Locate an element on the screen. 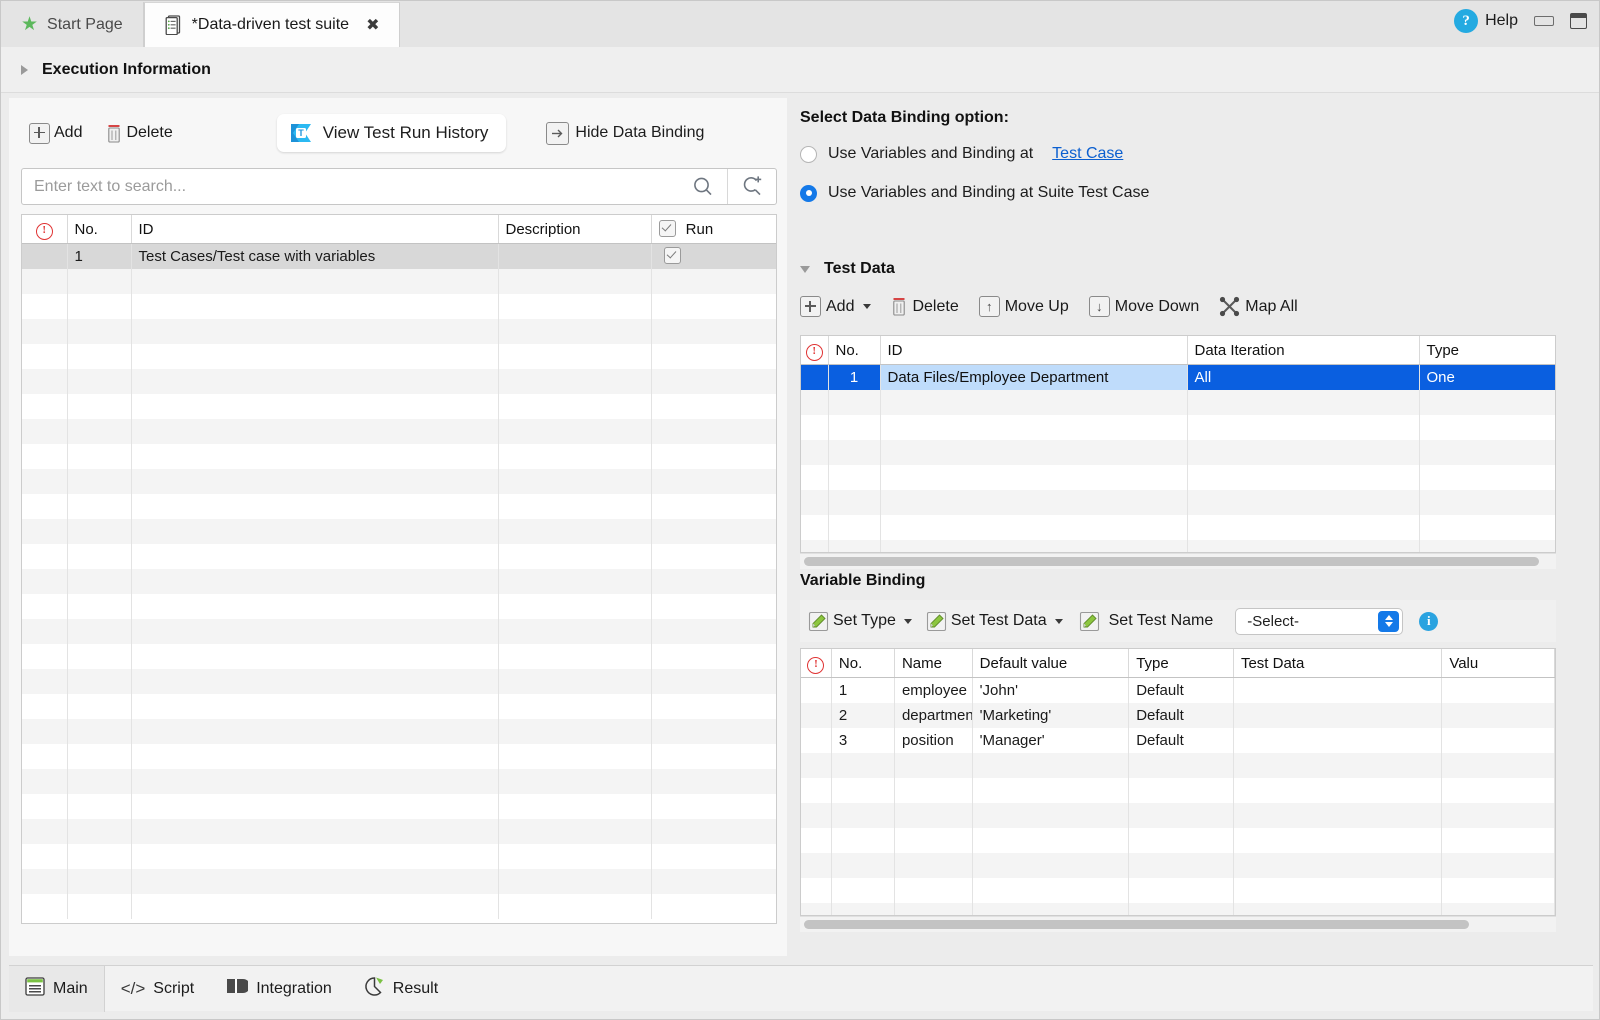  row-iteration-cell: All is located at coordinates (1303, 377).